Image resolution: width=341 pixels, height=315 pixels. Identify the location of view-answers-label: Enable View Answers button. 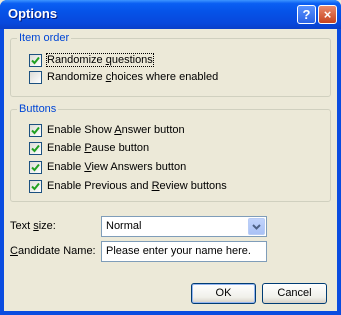
(117, 167).